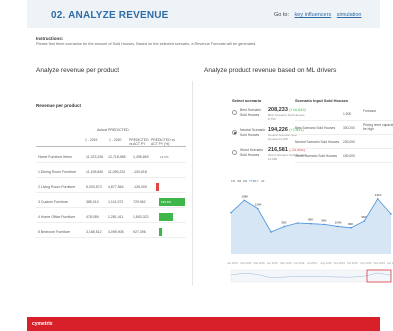 This screenshot has height=331, width=393. Describe the element at coordinates (313, 15) in the screenshot. I see `link-key-influencers: key influencers` at that location.